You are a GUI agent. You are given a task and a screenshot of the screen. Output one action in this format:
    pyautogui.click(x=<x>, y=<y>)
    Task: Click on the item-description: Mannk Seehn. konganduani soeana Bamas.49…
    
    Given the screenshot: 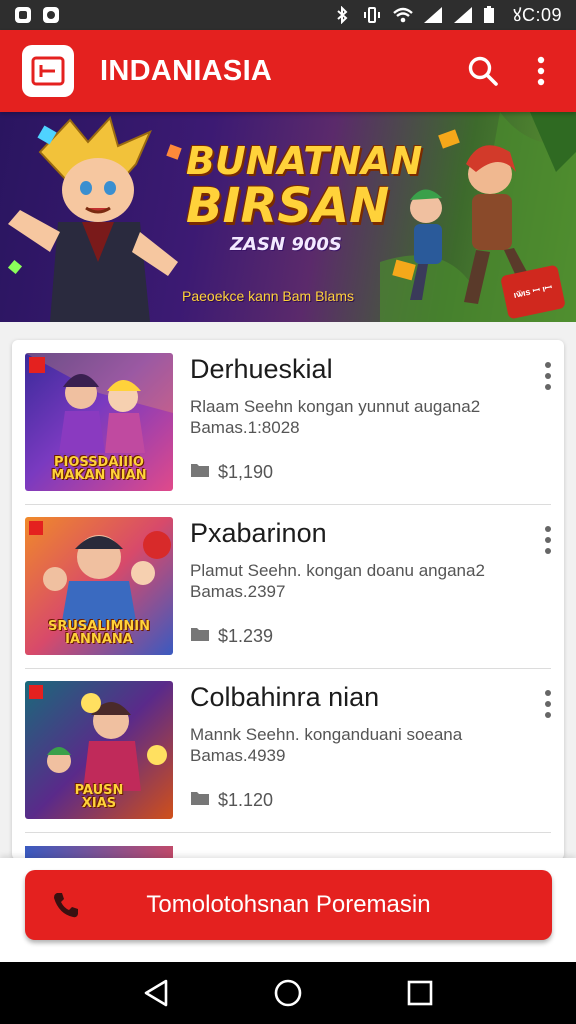 What is the action you would take?
    pyautogui.click(x=326, y=745)
    